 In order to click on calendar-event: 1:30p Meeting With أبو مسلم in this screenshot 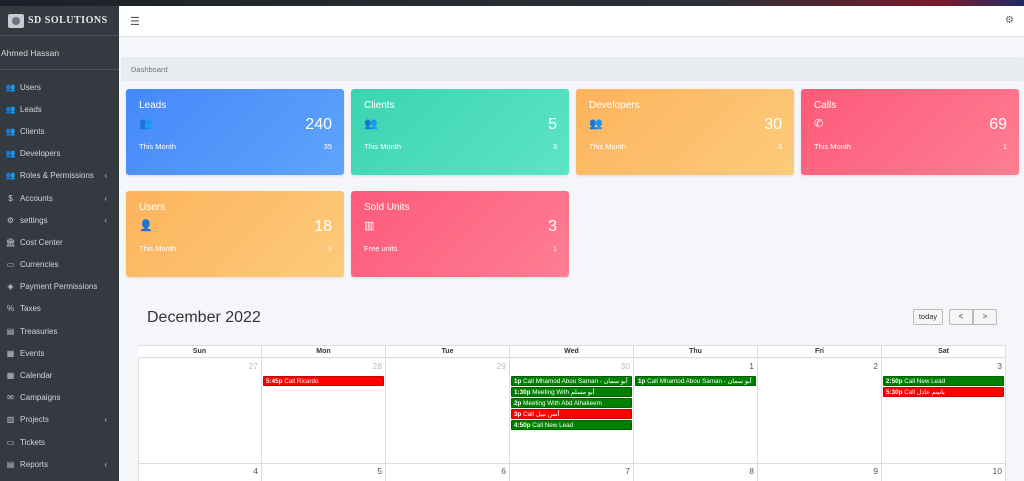, I will do `click(571, 392)`.